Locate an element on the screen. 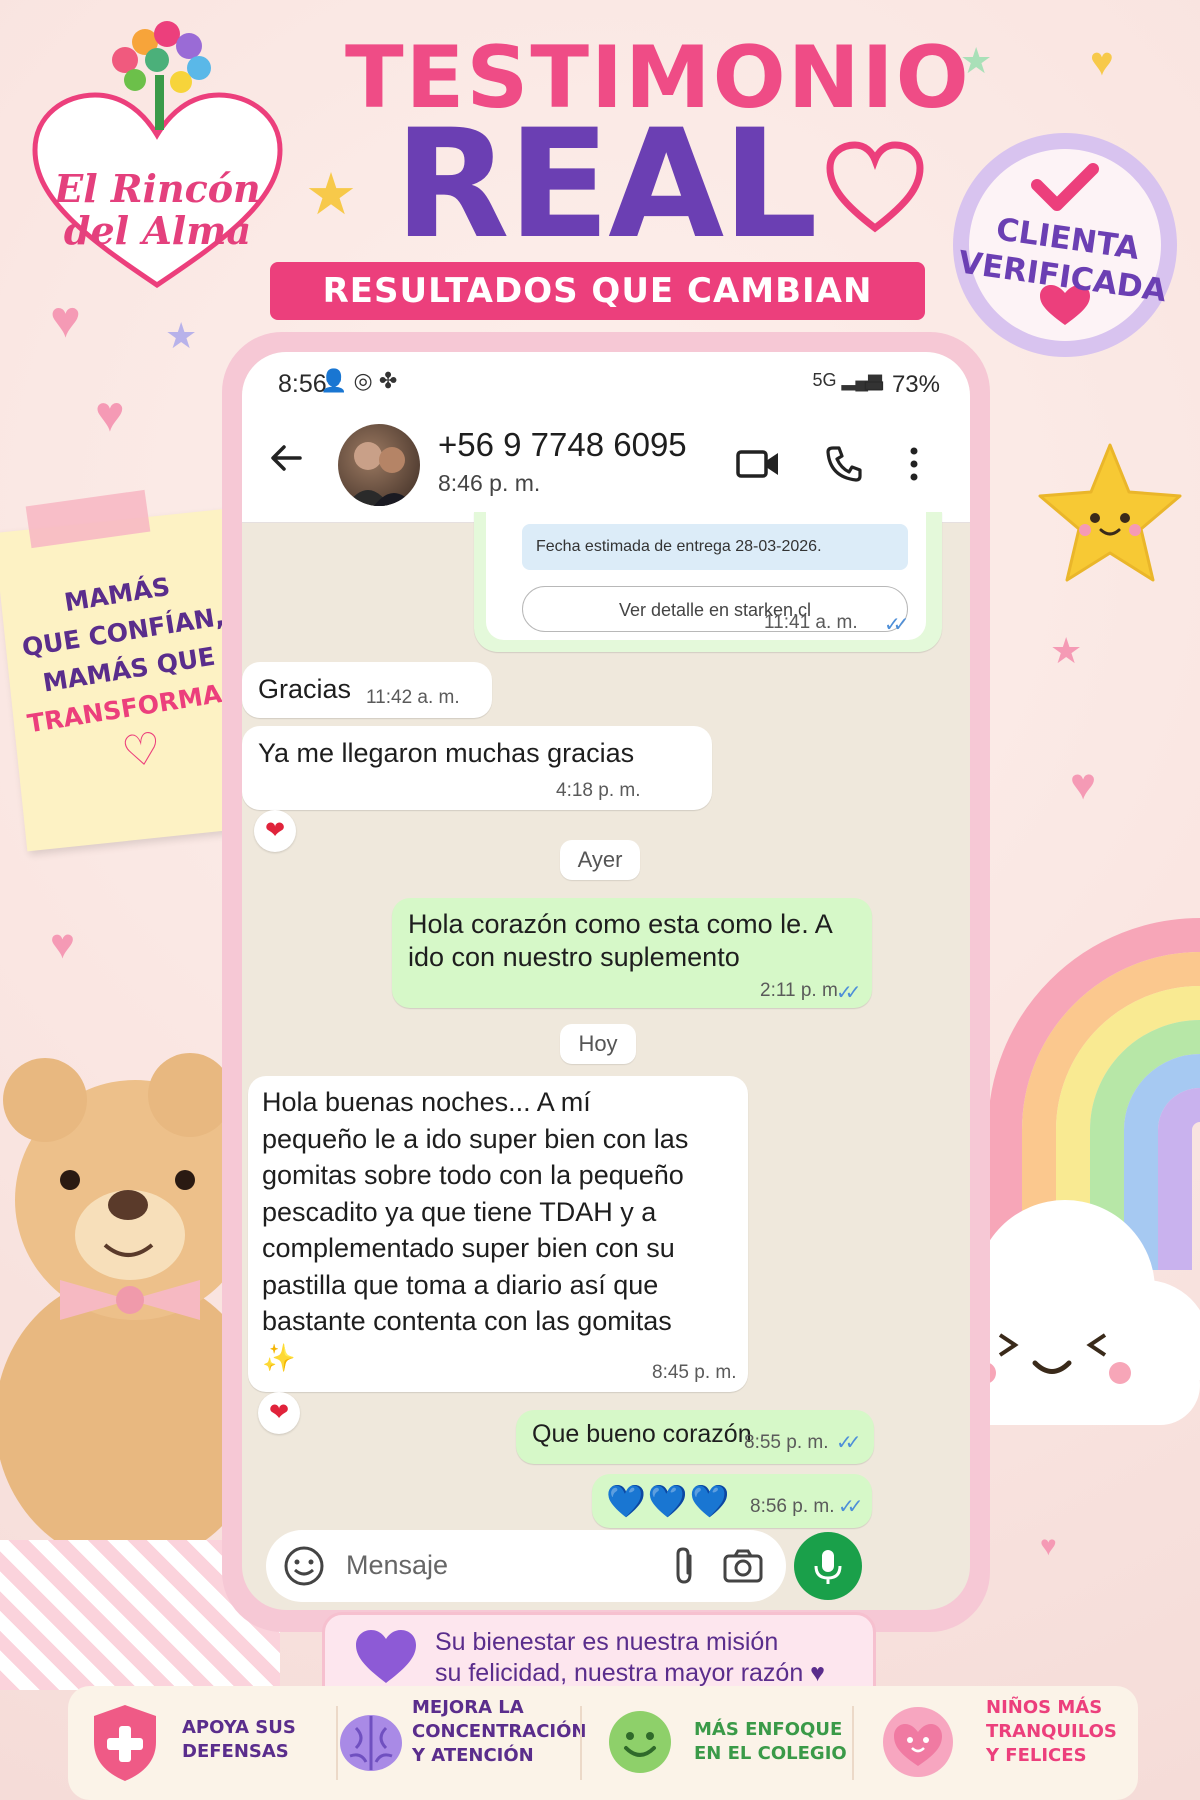  message-time: 8:55 p. m. is located at coordinates (786, 1442).